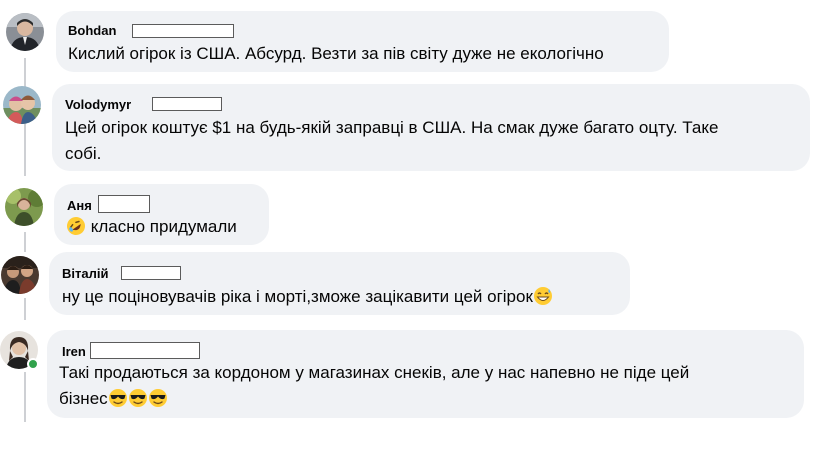 This screenshot has height=451, width=832. What do you see at coordinates (83, 153) in the screenshot?
I see `comment-text-line: собі.` at bounding box center [83, 153].